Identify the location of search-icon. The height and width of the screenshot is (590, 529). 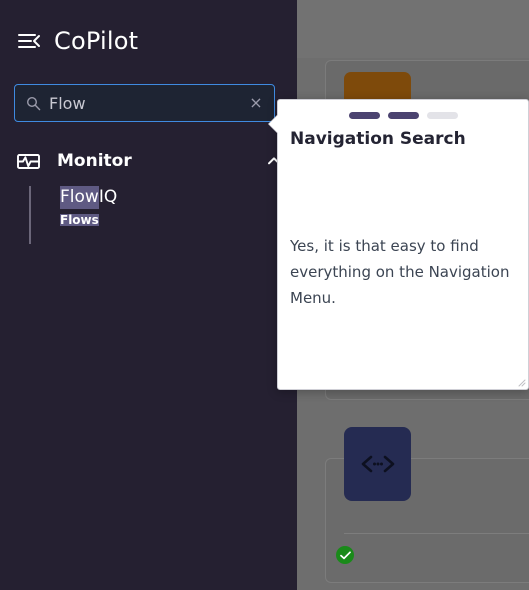
(33, 103).